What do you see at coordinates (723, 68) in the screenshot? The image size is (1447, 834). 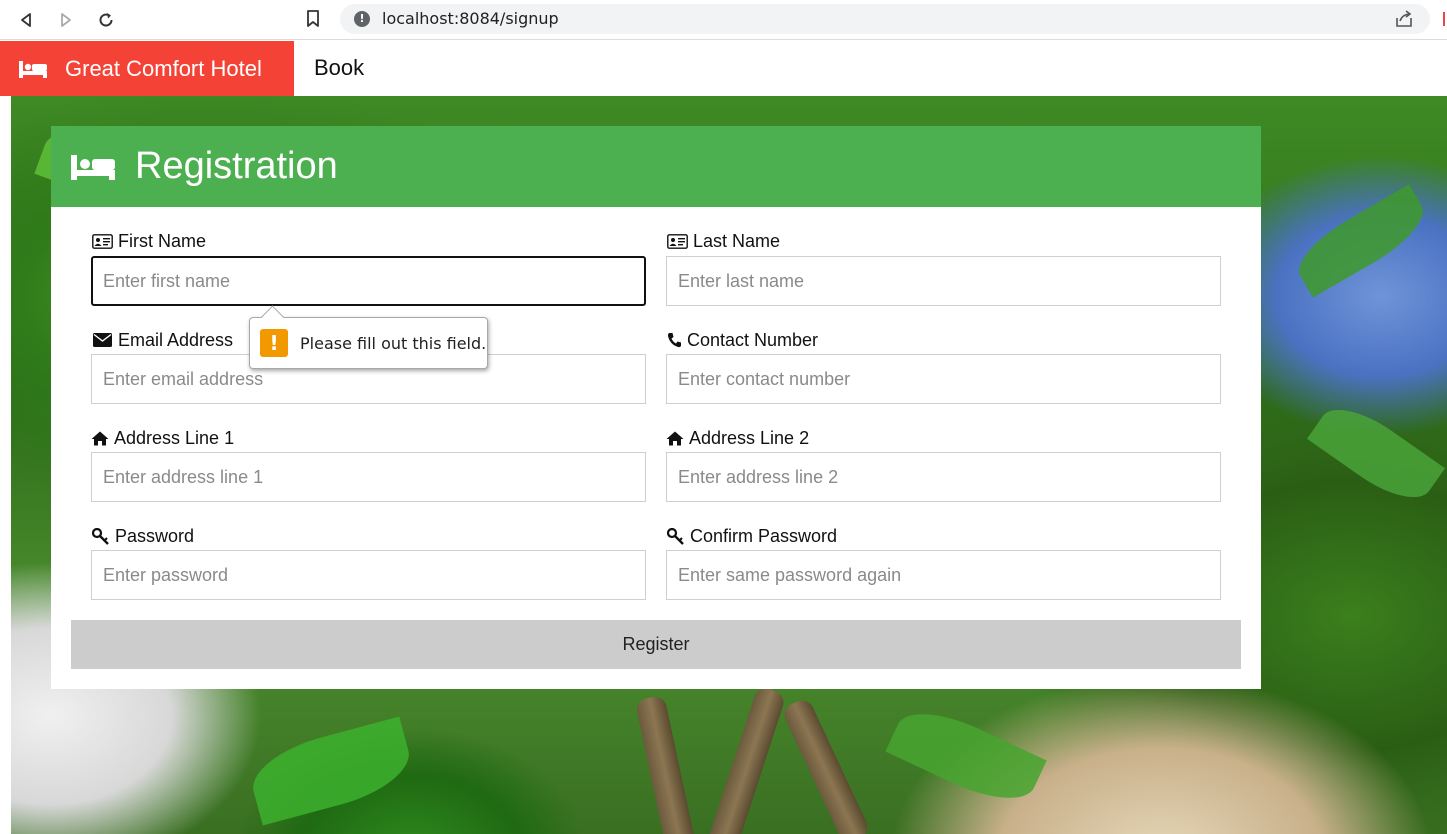 I see `site-navbar: Great Comfort Hotel Book` at bounding box center [723, 68].